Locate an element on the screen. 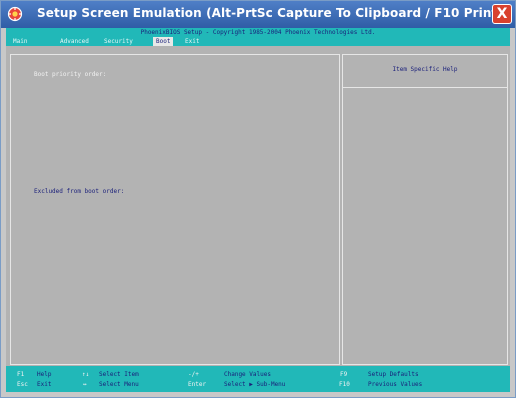  key-updown-desc: Select Item is located at coordinates (119, 374).